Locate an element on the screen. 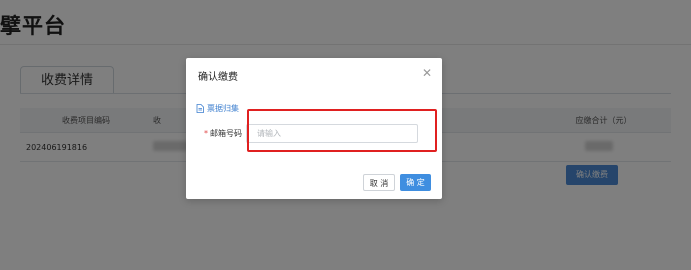 The width and height of the screenshot is (691, 270). email-input is located at coordinates (332, 133).